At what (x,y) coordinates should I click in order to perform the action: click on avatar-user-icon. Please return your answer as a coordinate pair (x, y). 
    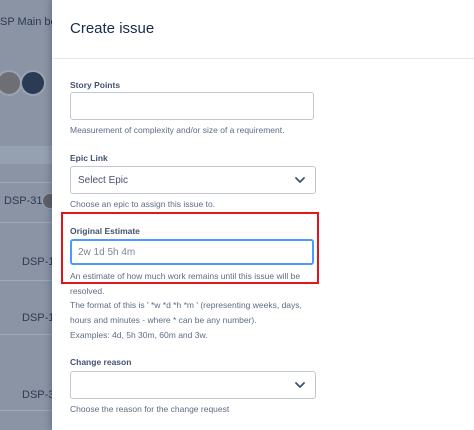
    Looking at the image, I should click on (33, 83).